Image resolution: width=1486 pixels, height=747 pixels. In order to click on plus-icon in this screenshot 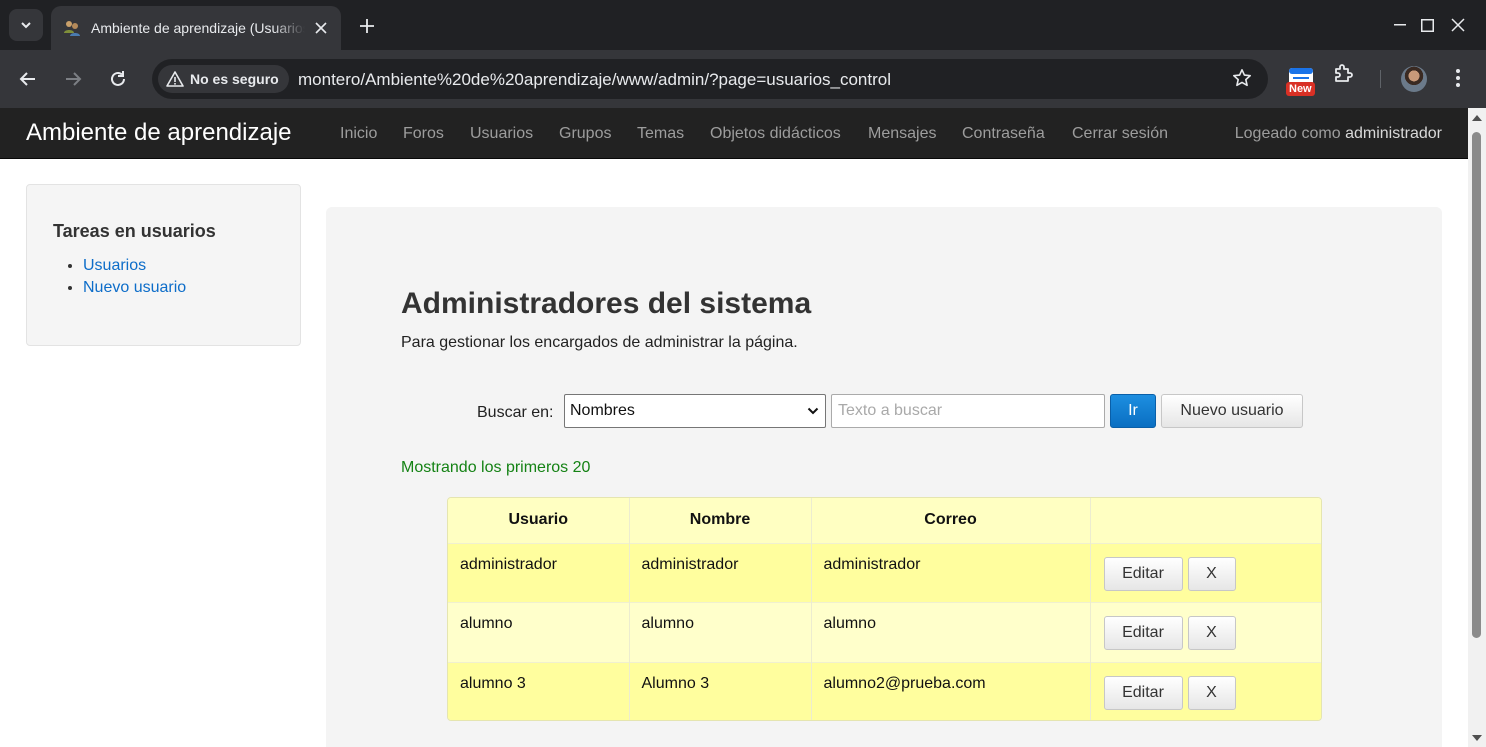, I will do `click(367, 26)`.